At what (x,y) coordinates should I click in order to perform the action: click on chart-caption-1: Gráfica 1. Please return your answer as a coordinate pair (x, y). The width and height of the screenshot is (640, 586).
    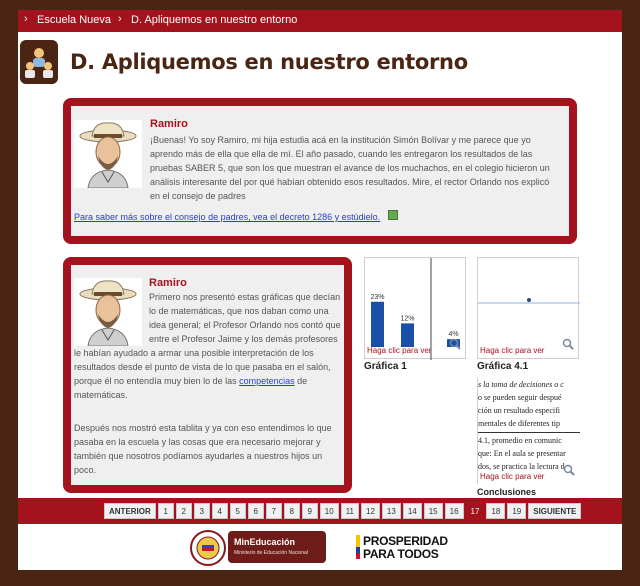
    Looking at the image, I should click on (385, 366).